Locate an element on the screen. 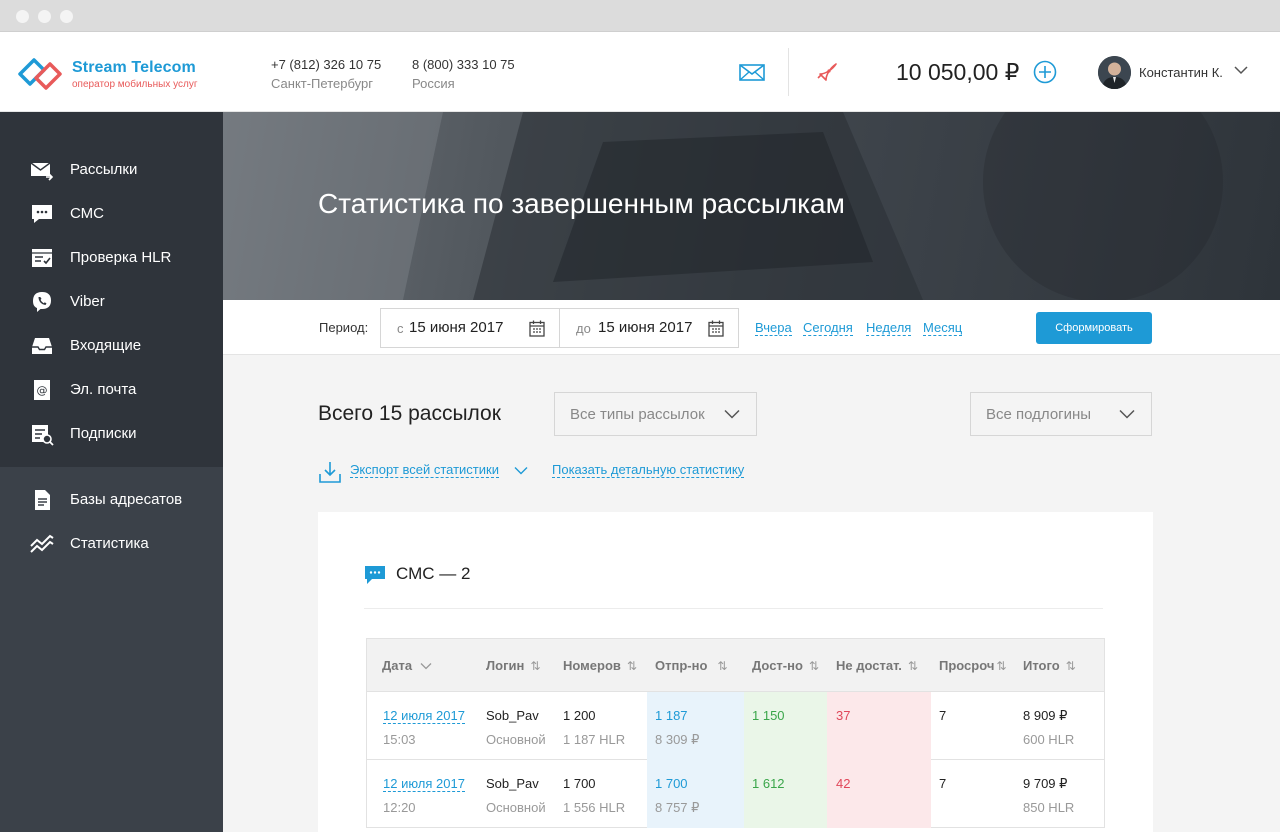 The image size is (1280, 832). avatar is located at coordinates (1114, 72).